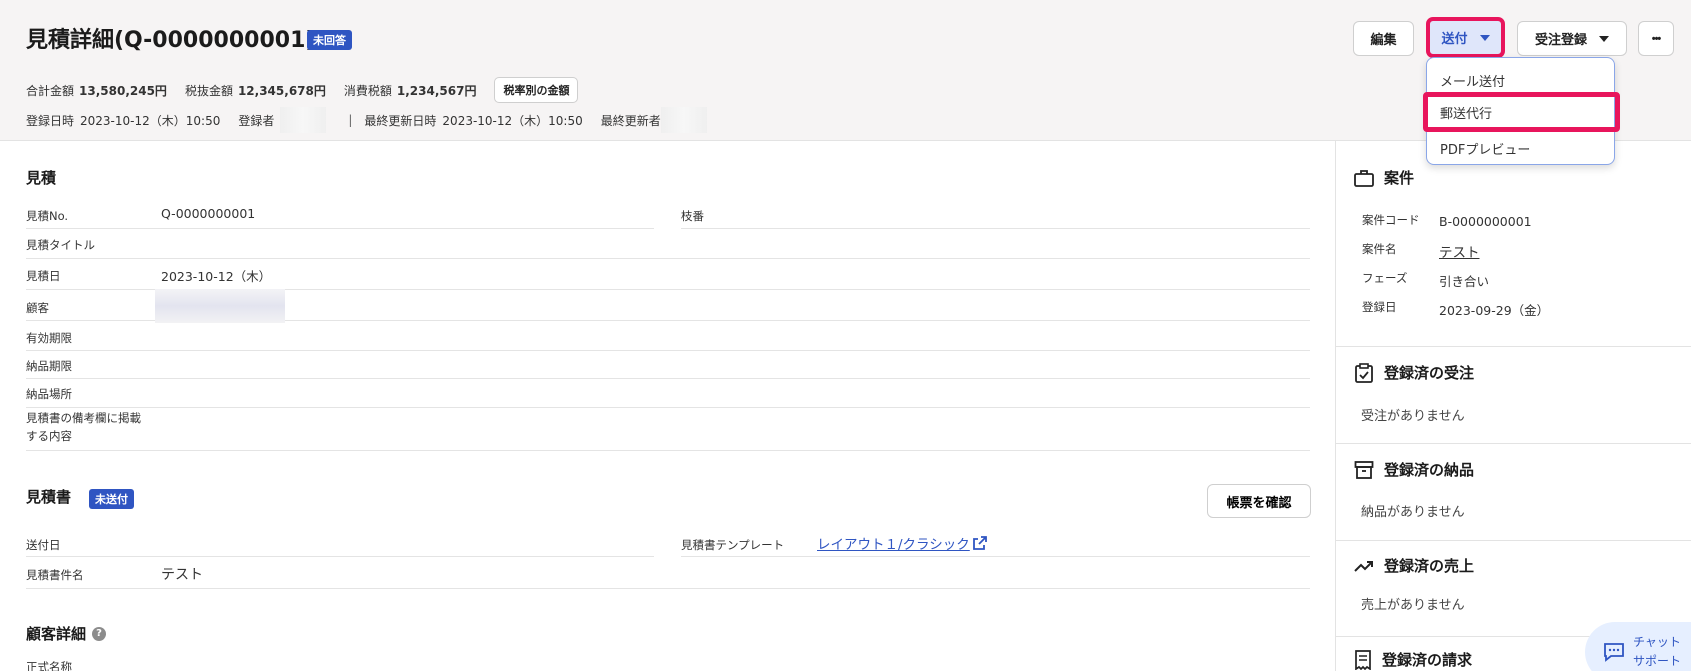 The height and width of the screenshot is (671, 1691). I want to click on page-title: 見積詳細(Q-0000000001), so click(171, 40).